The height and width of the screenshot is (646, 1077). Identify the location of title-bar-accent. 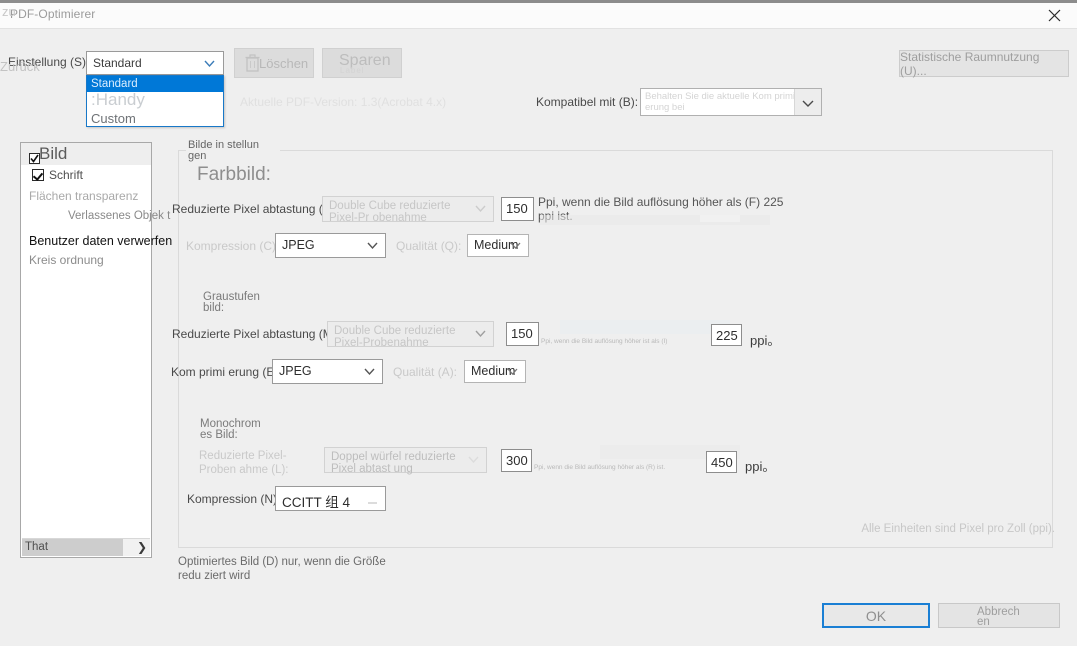
(538, 1).